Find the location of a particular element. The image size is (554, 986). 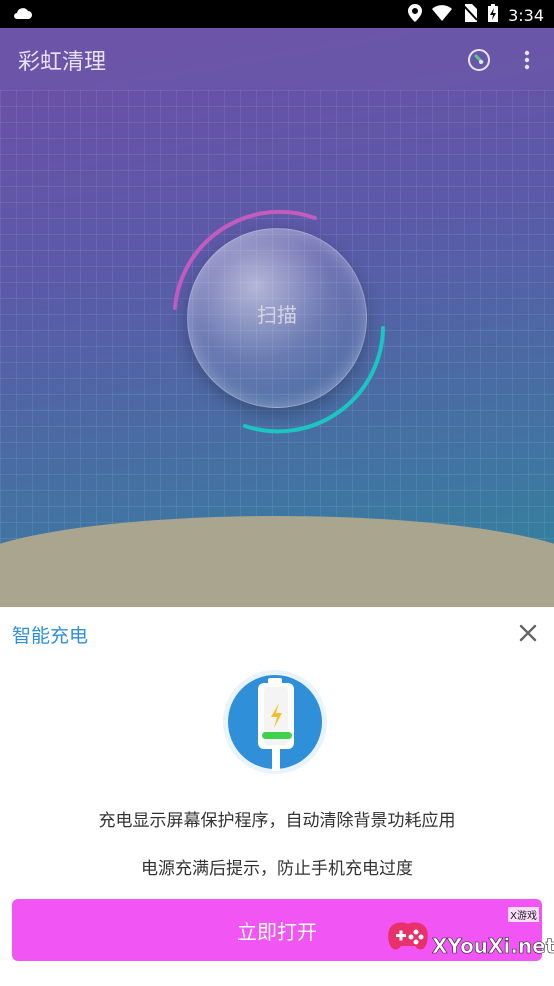

no-sim-icon is located at coordinates (470, 15).